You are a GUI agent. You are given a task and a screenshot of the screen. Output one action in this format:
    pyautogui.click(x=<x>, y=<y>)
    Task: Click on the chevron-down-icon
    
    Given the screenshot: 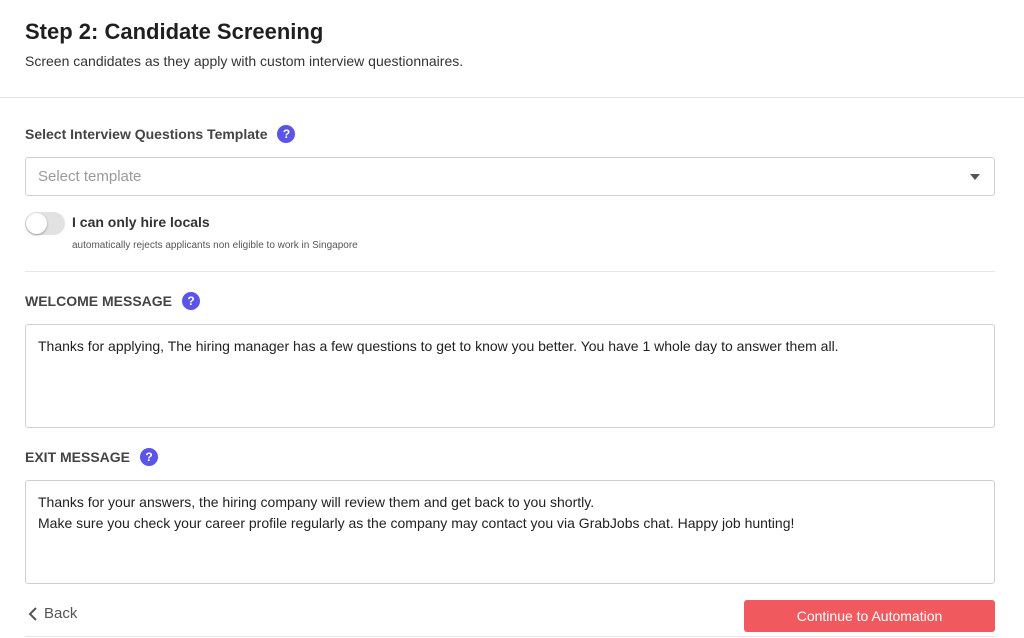 What is the action you would take?
    pyautogui.click(x=975, y=177)
    